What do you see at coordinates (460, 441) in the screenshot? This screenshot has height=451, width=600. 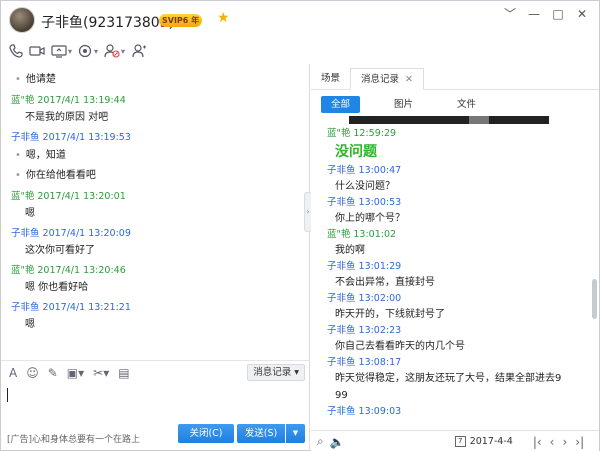 I see `calendar-icon: 7` at bounding box center [460, 441].